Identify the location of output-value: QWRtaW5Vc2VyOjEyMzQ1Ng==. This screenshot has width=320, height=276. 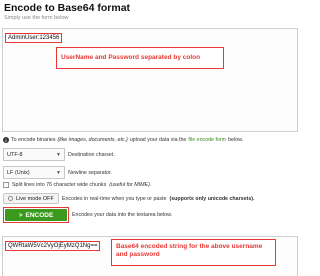
(53, 246).